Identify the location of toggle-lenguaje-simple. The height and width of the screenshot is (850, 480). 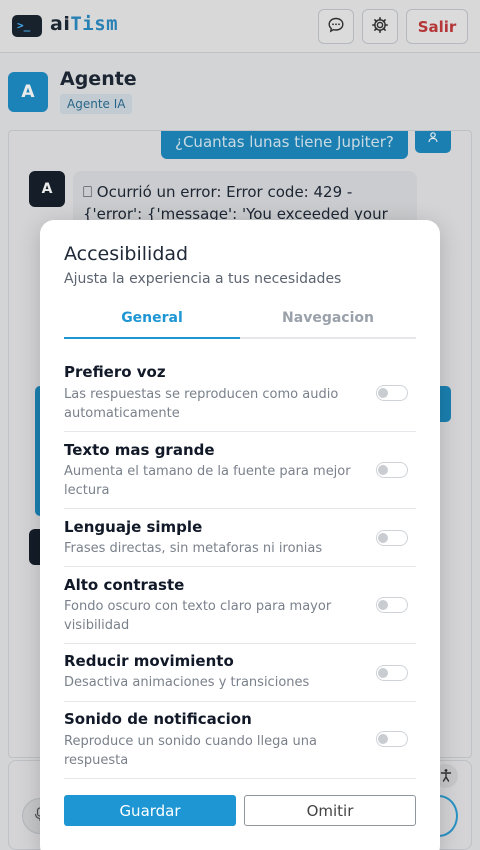
(392, 538).